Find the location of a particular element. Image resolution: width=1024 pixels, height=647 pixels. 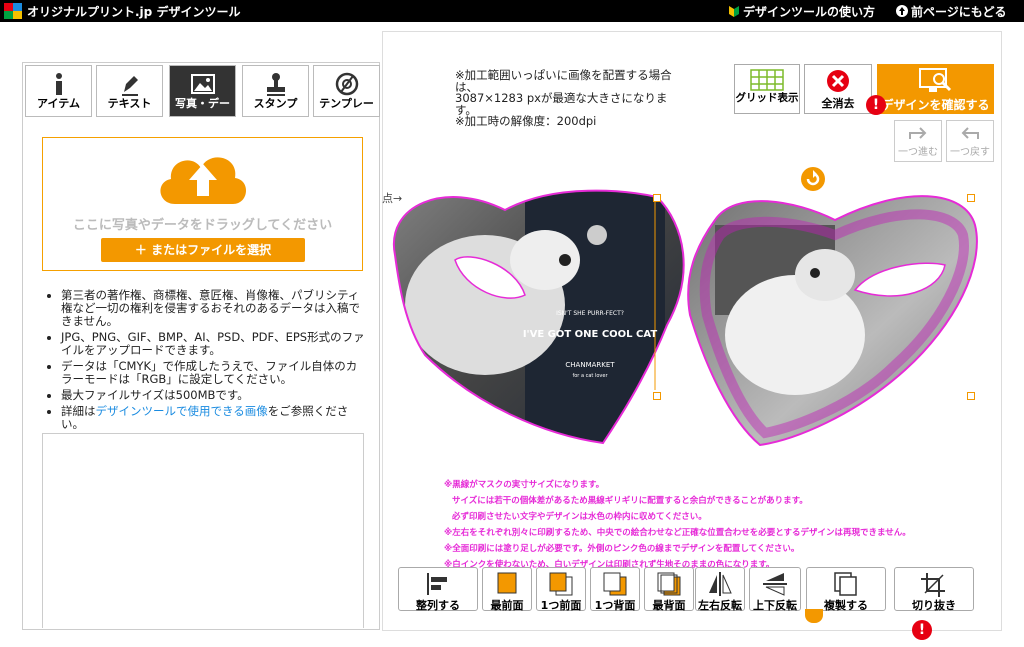

send-back-button: 最背面 is located at coordinates (669, 589).